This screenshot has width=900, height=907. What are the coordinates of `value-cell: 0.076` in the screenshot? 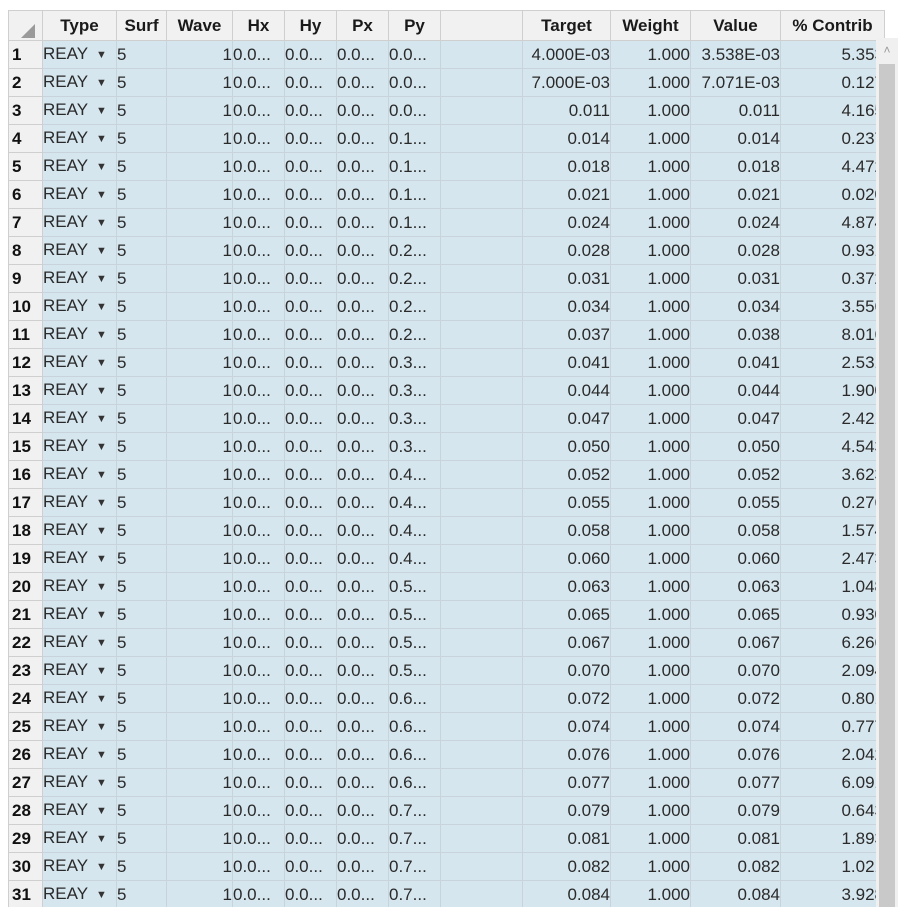 It's located at (735, 754).